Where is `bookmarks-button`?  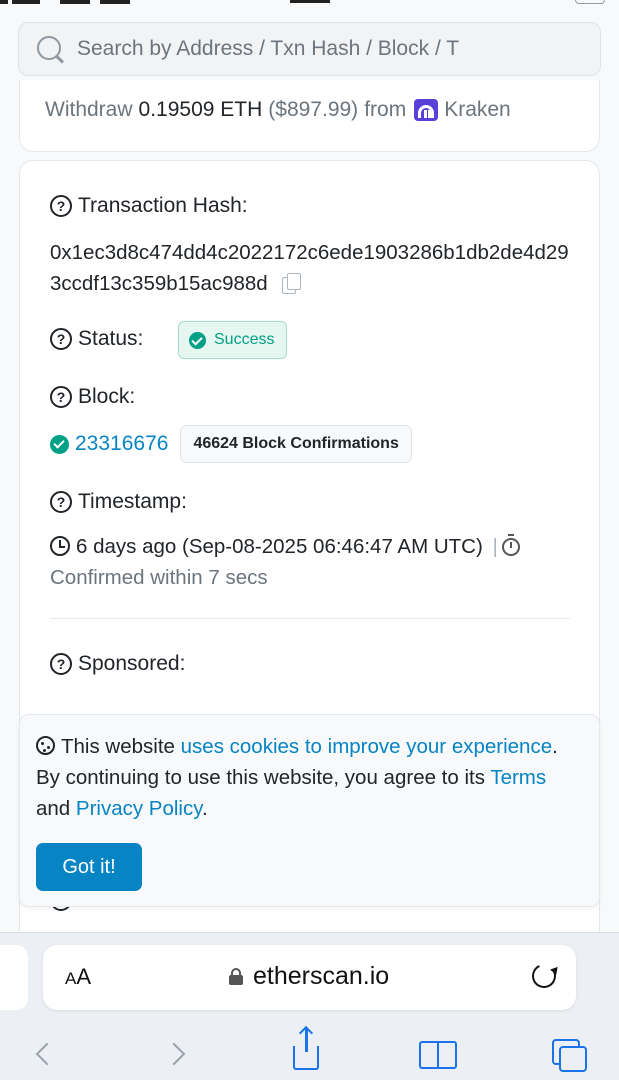
bookmarks-button is located at coordinates (437, 1054).